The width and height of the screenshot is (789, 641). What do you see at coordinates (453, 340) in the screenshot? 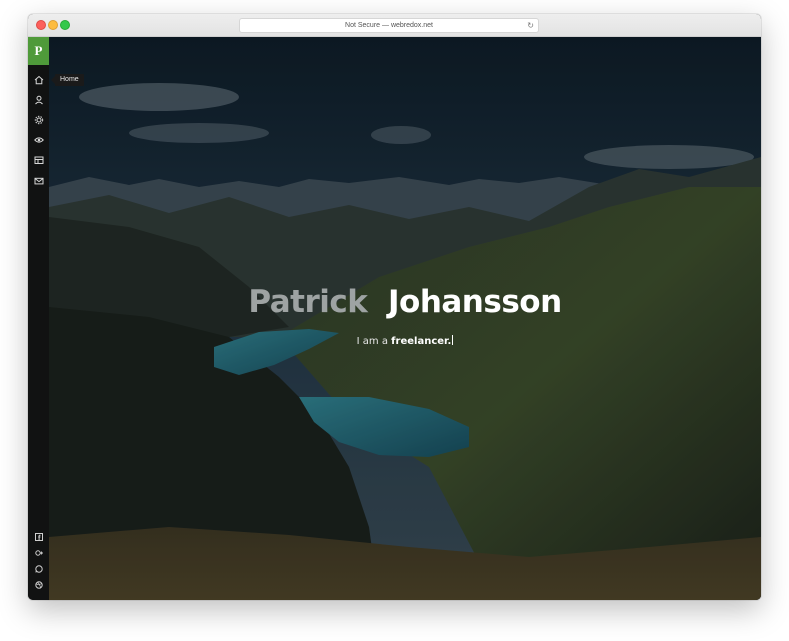
I see `typing-cursor` at bounding box center [453, 340].